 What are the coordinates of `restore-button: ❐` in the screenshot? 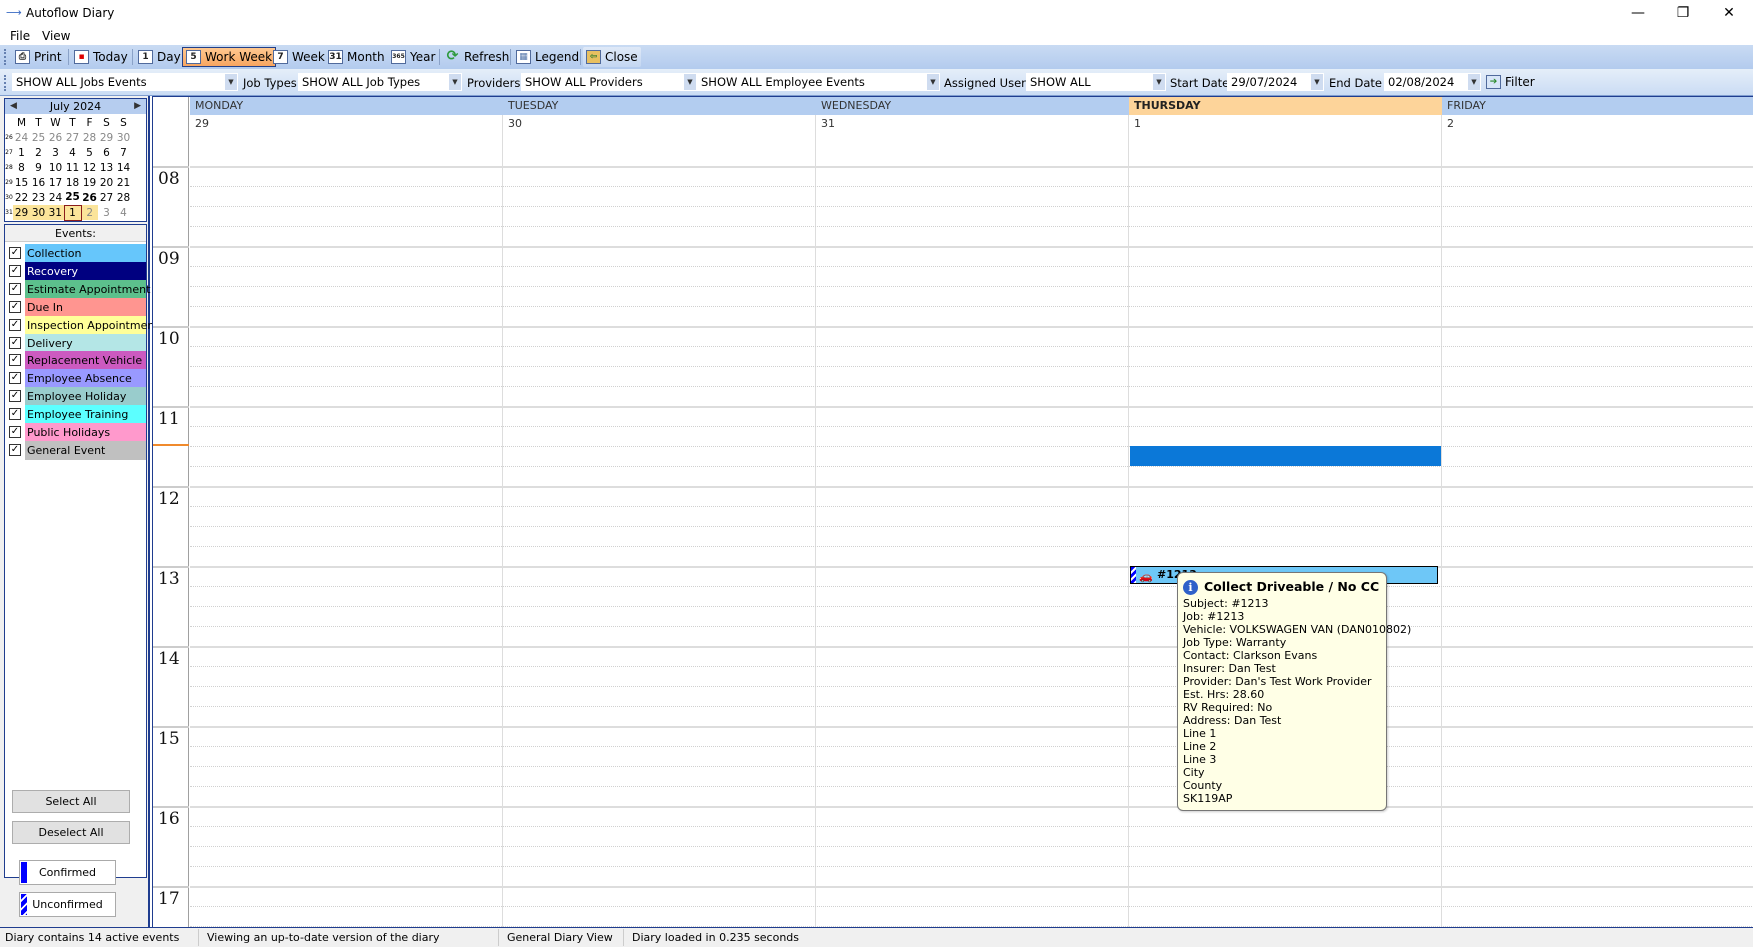 It's located at (1683, 14).